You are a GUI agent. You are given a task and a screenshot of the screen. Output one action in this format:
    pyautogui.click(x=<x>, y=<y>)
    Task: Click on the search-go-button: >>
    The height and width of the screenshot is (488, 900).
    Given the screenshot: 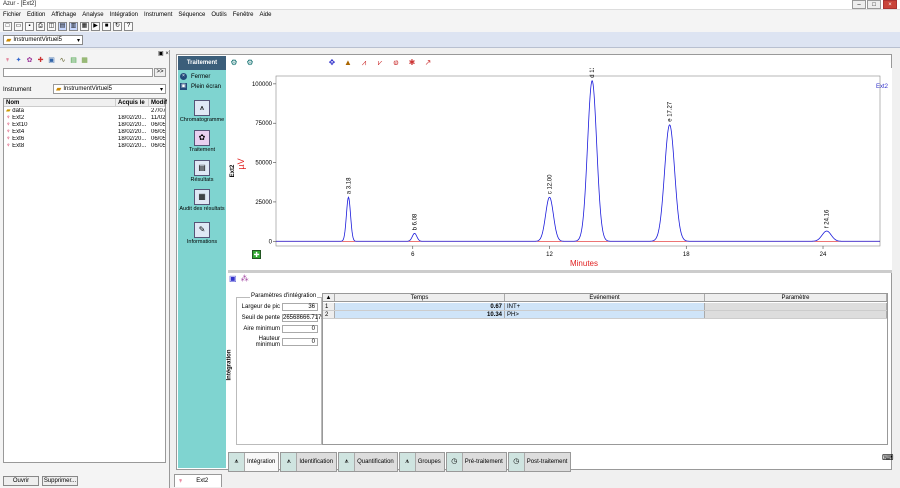 What is the action you would take?
    pyautogui.click(x=160, y=72)
    